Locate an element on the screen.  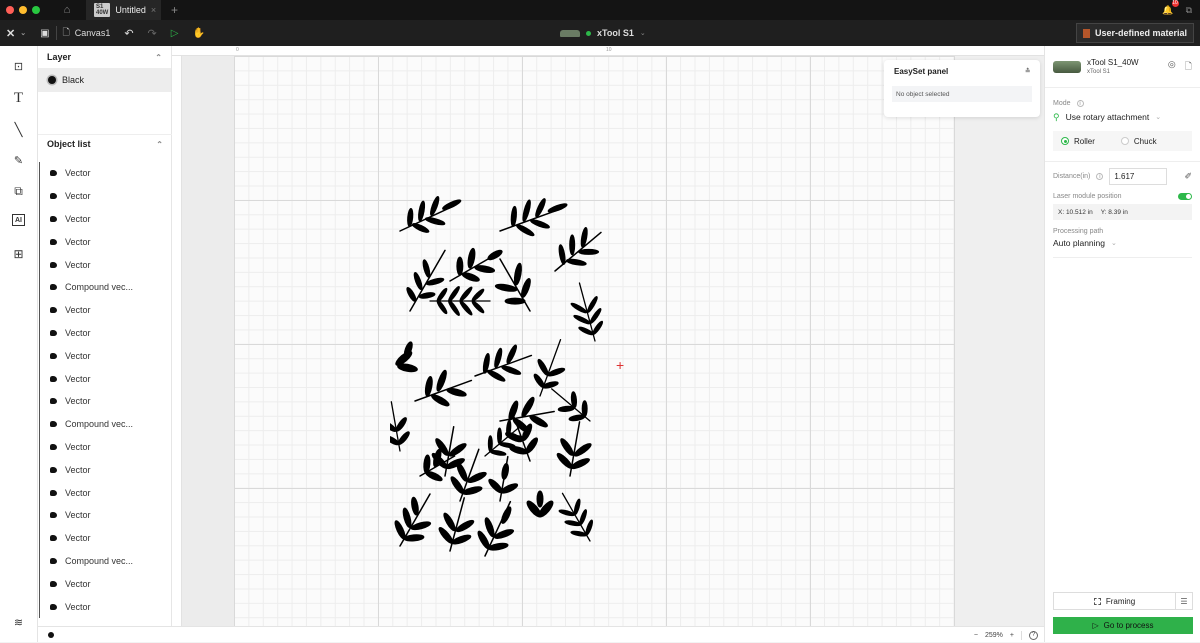
line-icon: ╲ is located at coordinates (18, 129).